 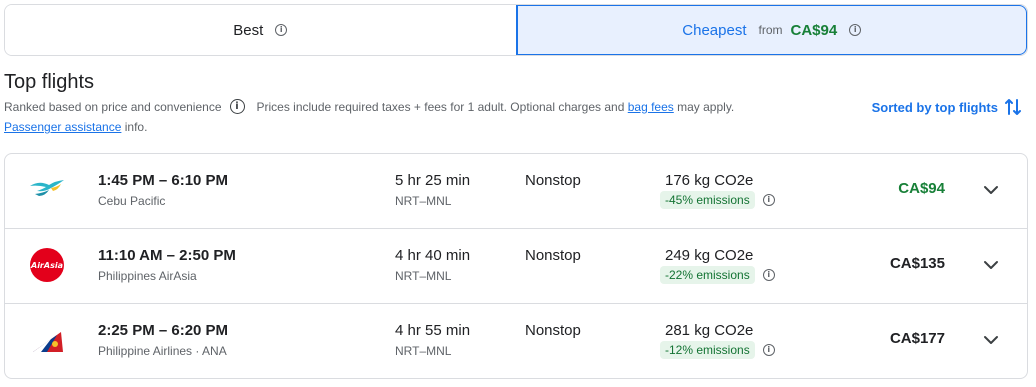 I want to click on tab-cheapest: Cheapest from CA$94 i, so click(x=771, y=30).